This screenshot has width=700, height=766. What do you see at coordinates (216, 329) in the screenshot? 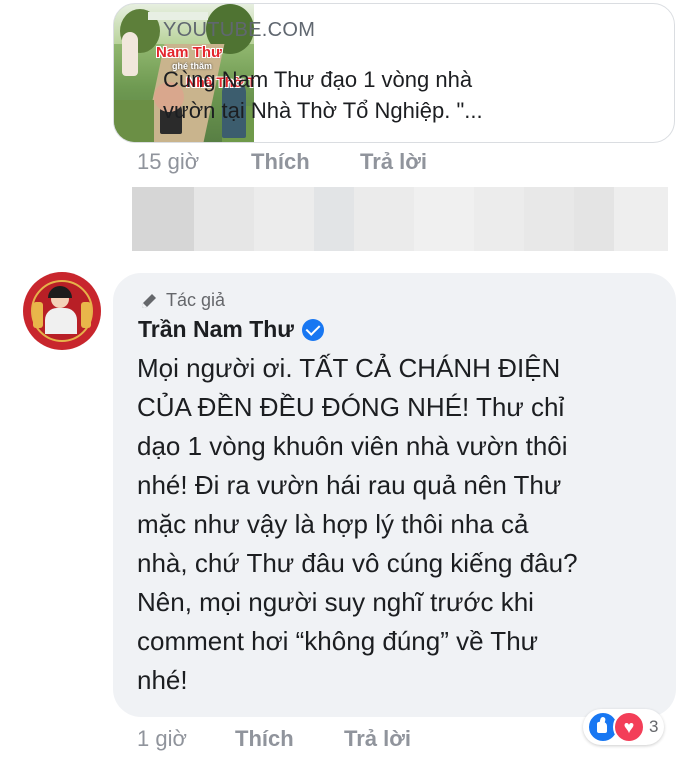
I see `author-name-text: Trần Nam Thư` at bounding box center [216, 329].